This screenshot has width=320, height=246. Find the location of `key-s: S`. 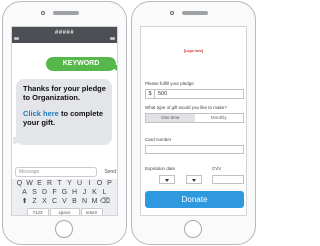

key-s: S is located at coordinates (34, 193).